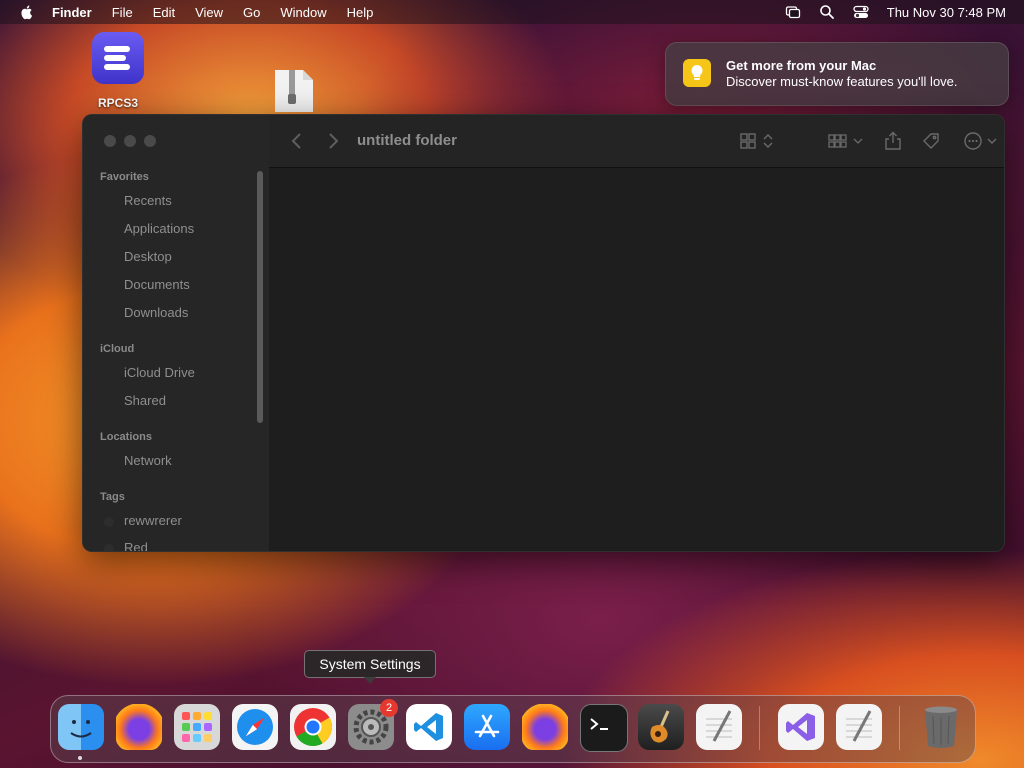 Image resolution: width=1024 pixels, height=768 pixels. I want to click on tag-icon, so click(931, 141).